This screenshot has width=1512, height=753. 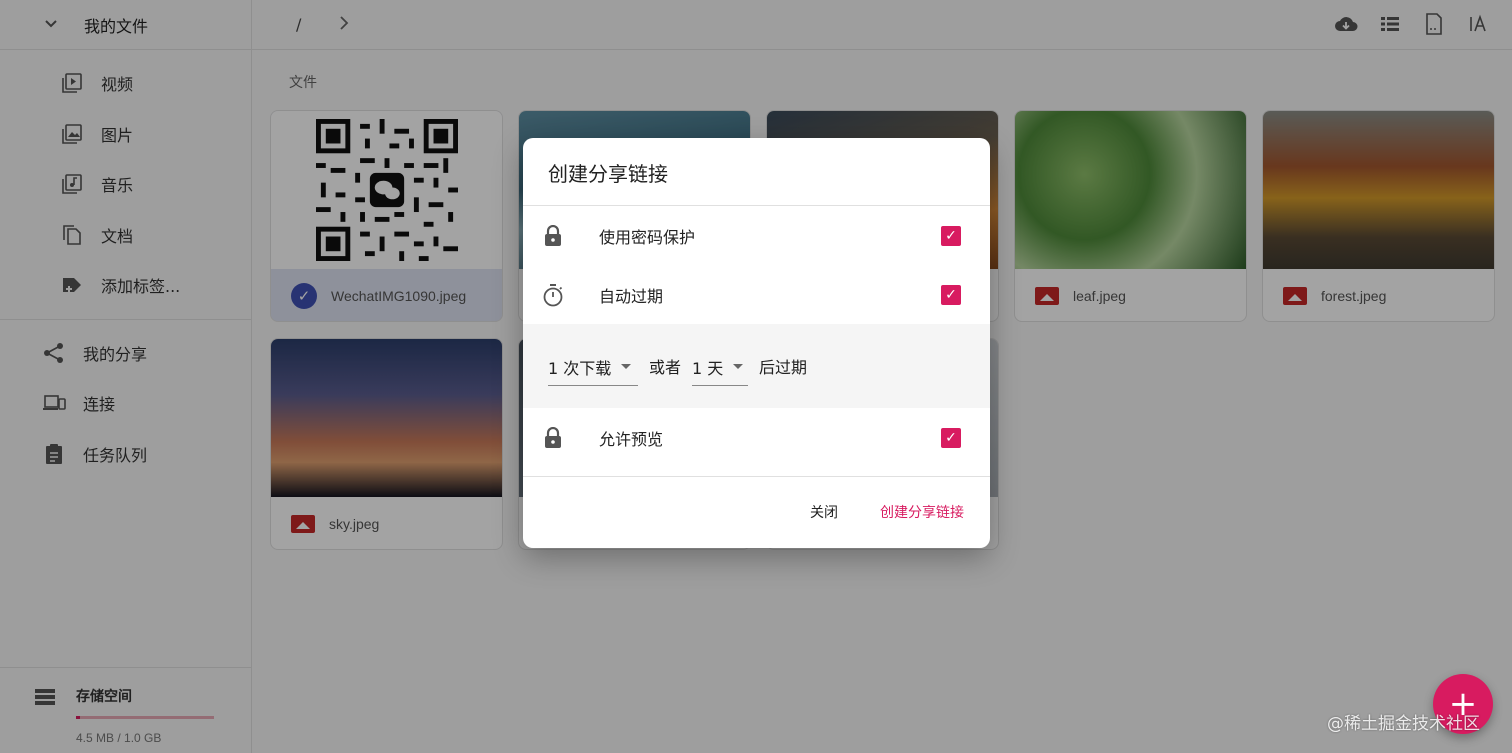 I want to click on option-password-protect: 使用密码保护 ✓, so click(x=756, y=235).